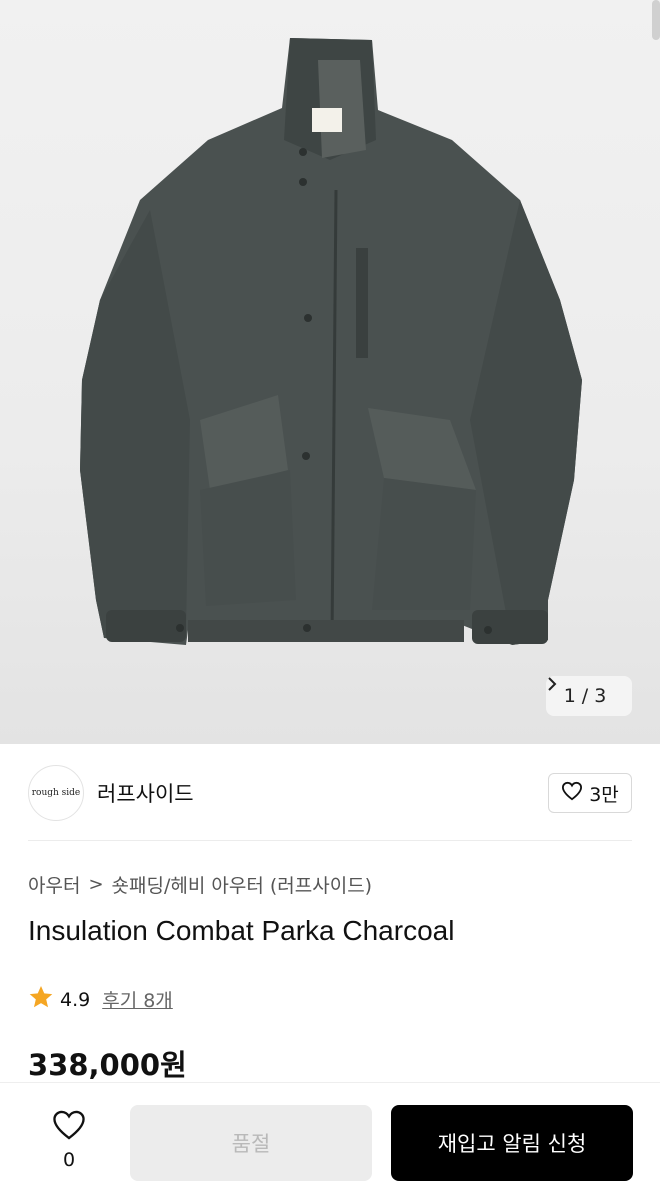 This screenshot has height=1200, width=660. I want to click on brand-like-count: 3만, so click(604, 794).